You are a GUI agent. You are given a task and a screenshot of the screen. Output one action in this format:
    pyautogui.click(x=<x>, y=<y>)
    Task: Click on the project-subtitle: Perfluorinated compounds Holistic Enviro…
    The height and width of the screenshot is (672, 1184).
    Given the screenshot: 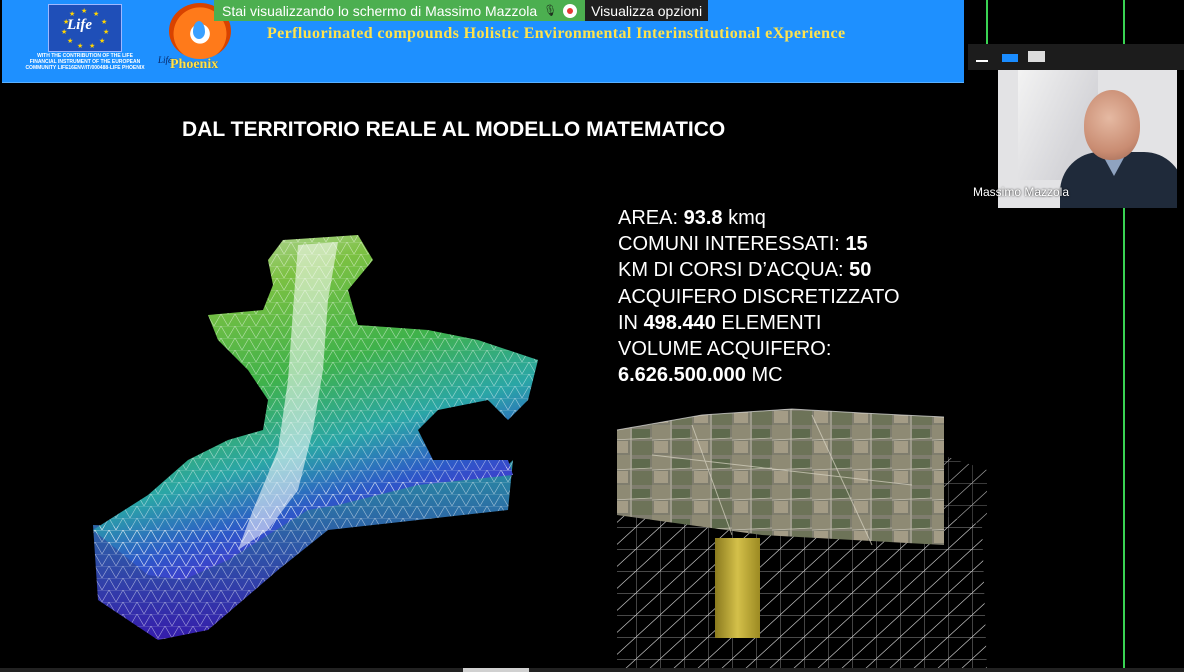 What is the action you would take?
    pyautogui.click(x=556, y=33)
    